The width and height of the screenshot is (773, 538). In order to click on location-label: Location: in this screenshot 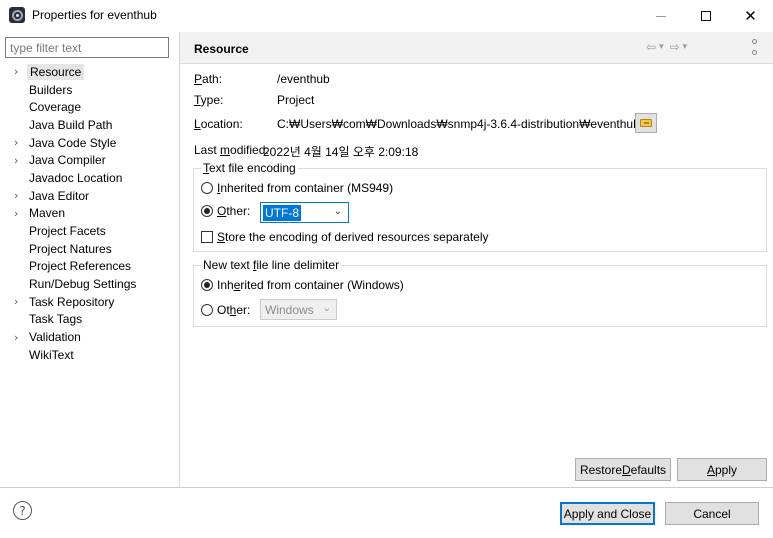, I will do `click(218, 124)`.